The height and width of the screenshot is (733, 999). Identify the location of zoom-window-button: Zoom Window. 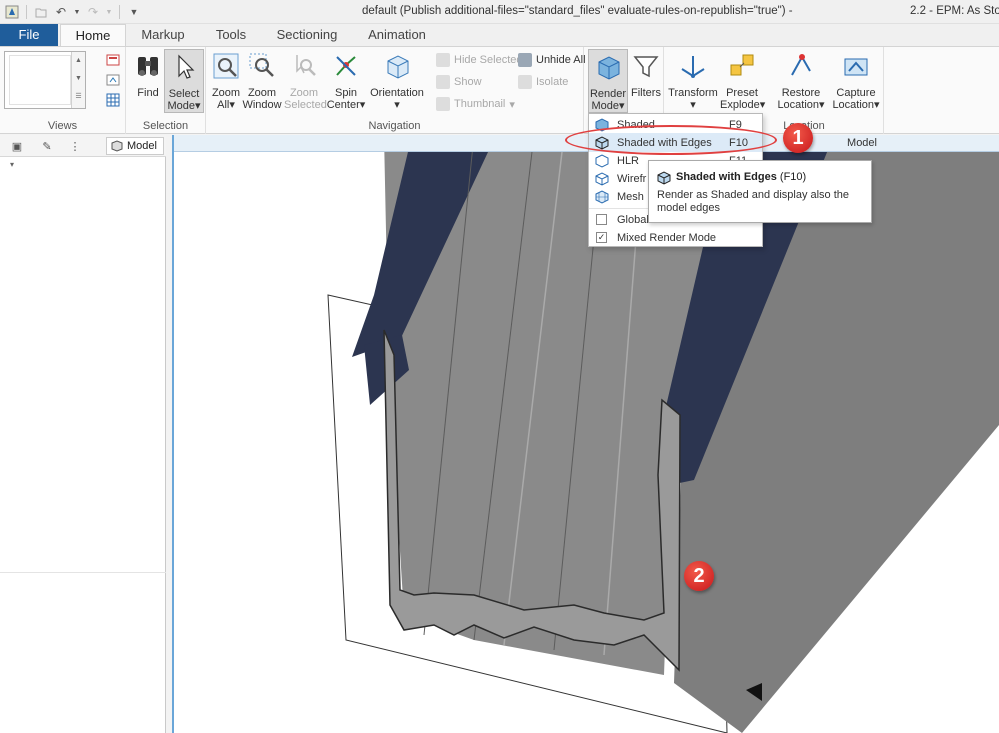
(262, 81).